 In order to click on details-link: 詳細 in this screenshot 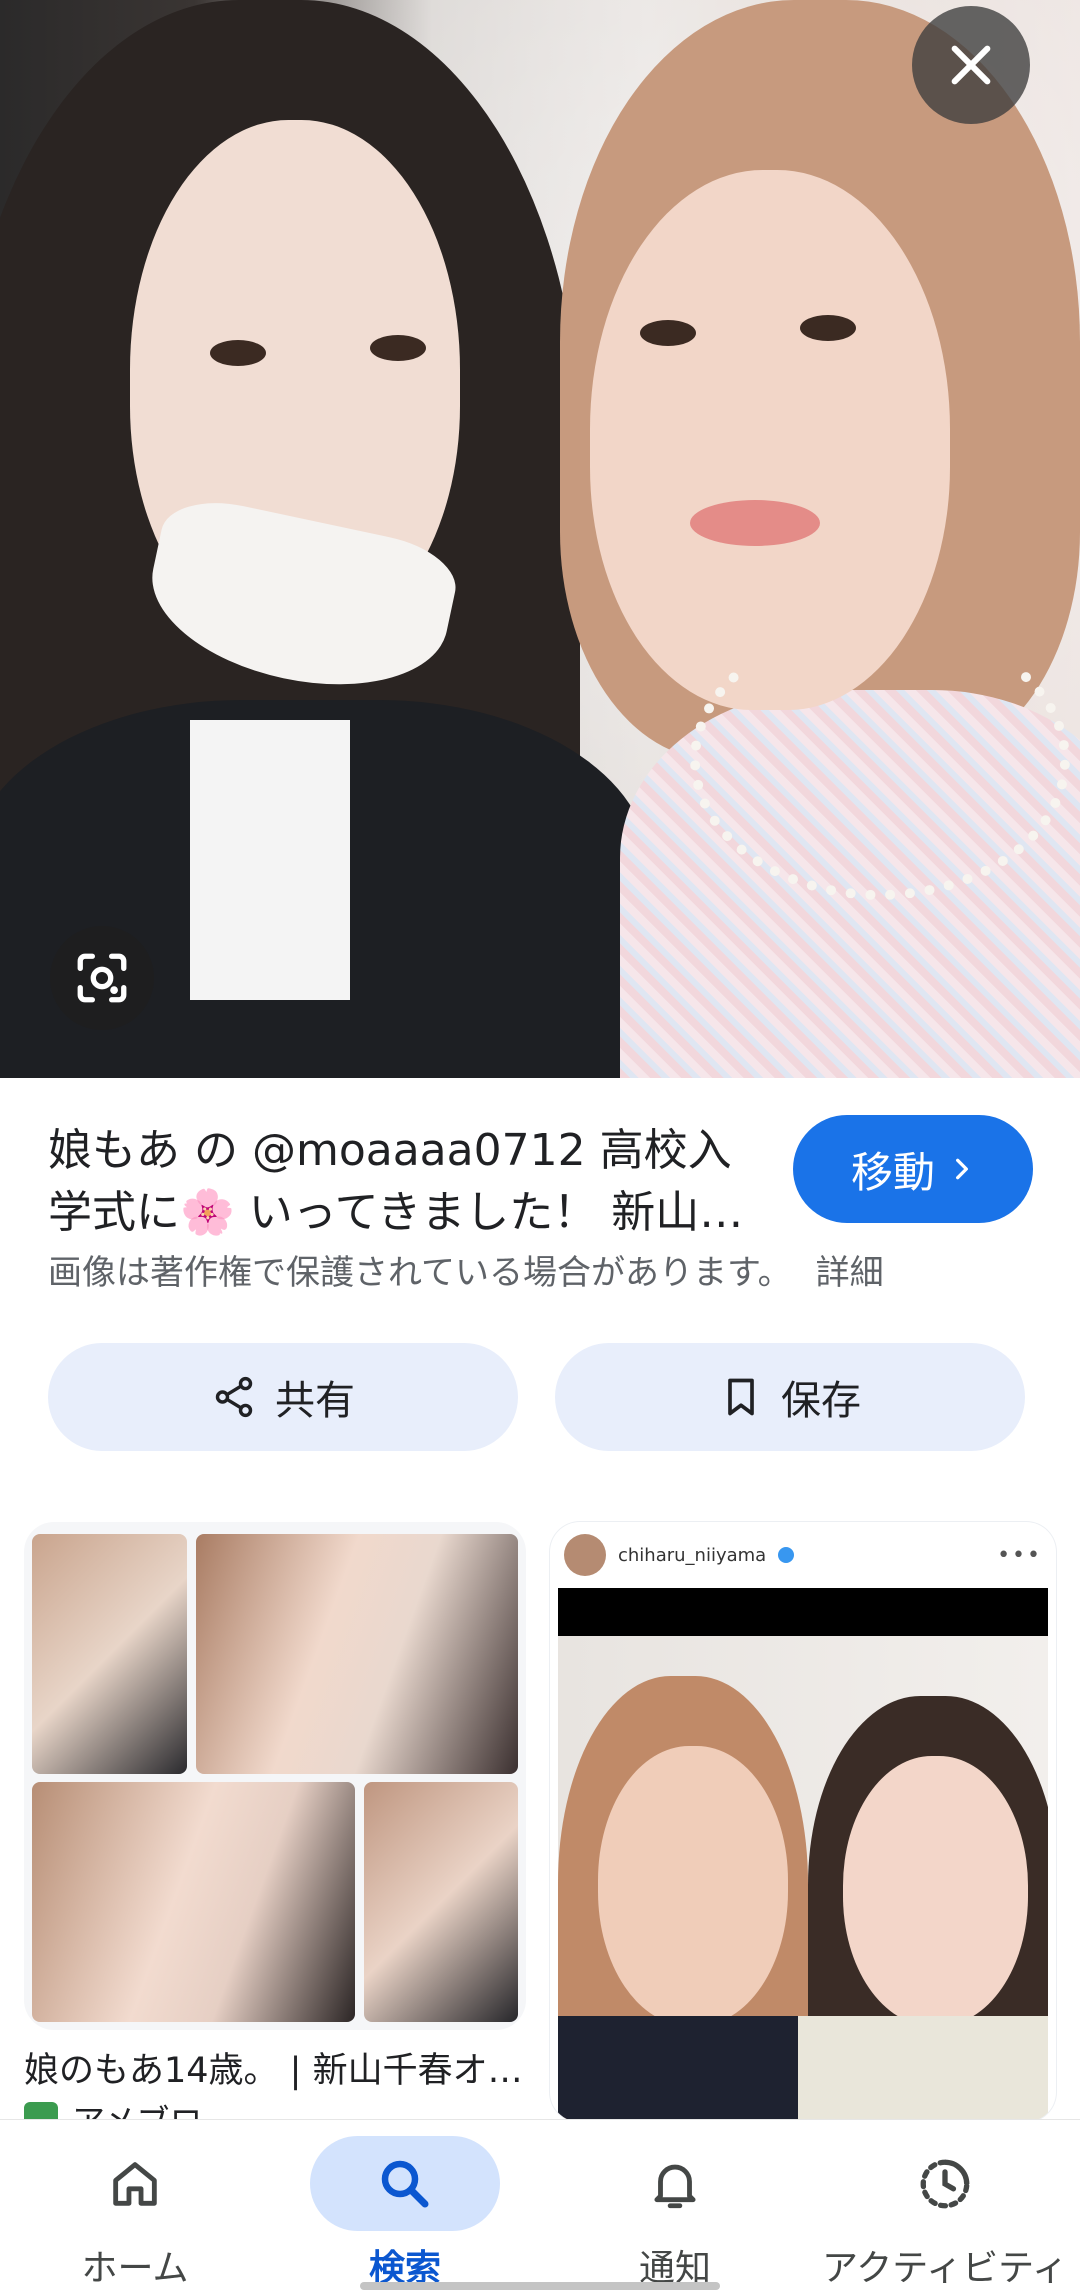, I will do `click(850, 1273)`.